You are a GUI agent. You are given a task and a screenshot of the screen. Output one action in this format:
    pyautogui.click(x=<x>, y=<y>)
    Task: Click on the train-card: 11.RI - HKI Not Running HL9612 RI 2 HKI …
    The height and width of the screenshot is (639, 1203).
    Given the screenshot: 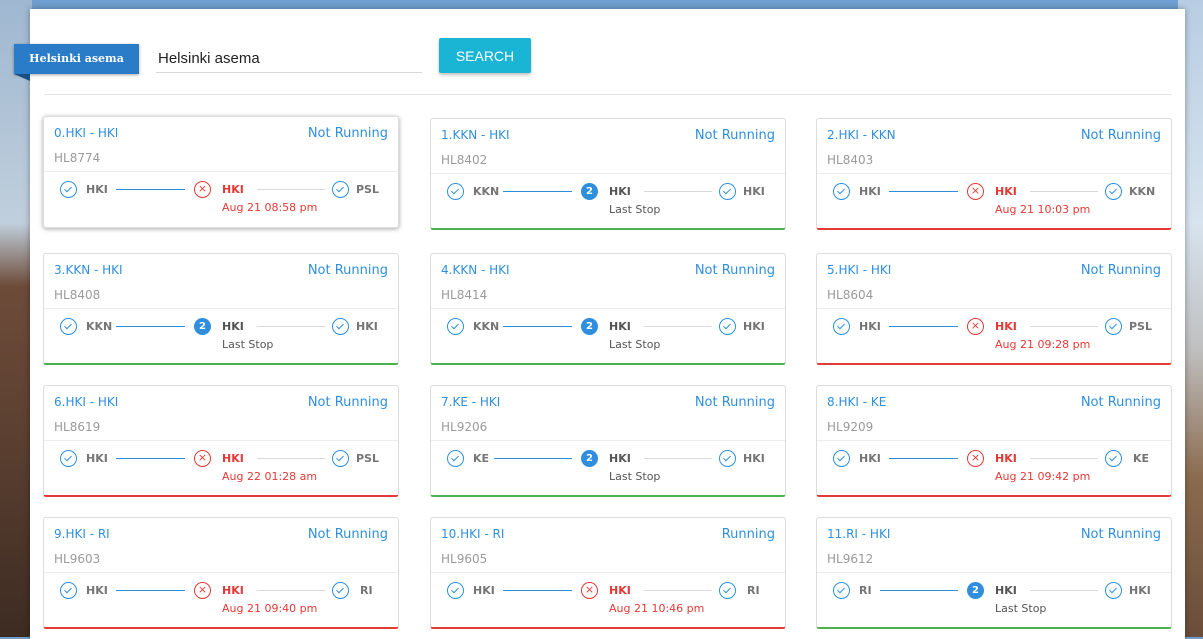 What is the action you would take?
    pyautogui.click(x=994, y=573)
    